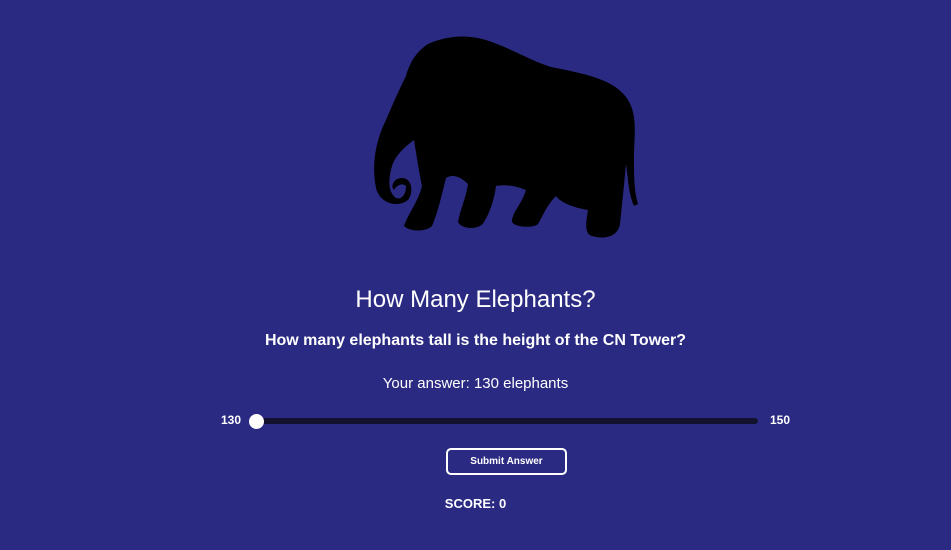  What do you see at coordinates (475, 383) in the screenshot?
I see `answer-readout: Your answer: 130 elephants` at bounding box center [475, 383].